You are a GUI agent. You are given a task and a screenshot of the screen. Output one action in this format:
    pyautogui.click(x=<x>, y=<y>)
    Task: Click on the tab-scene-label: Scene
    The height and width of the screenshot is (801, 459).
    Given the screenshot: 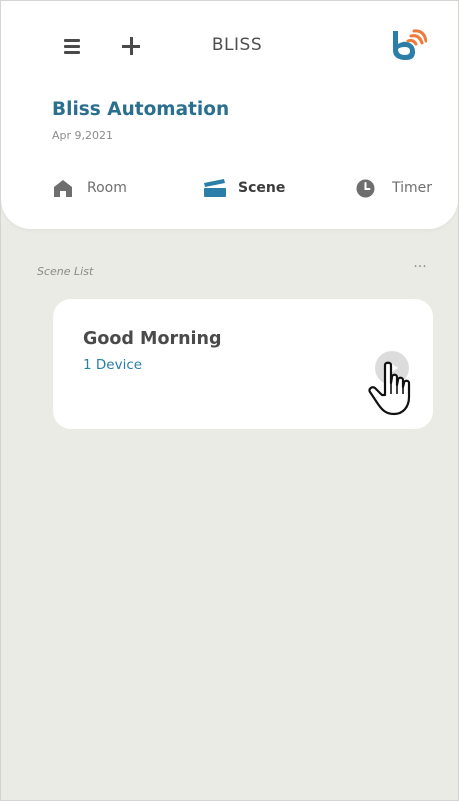 What is the action you would take?
    pyautogui.click(x=262, y=188)
    